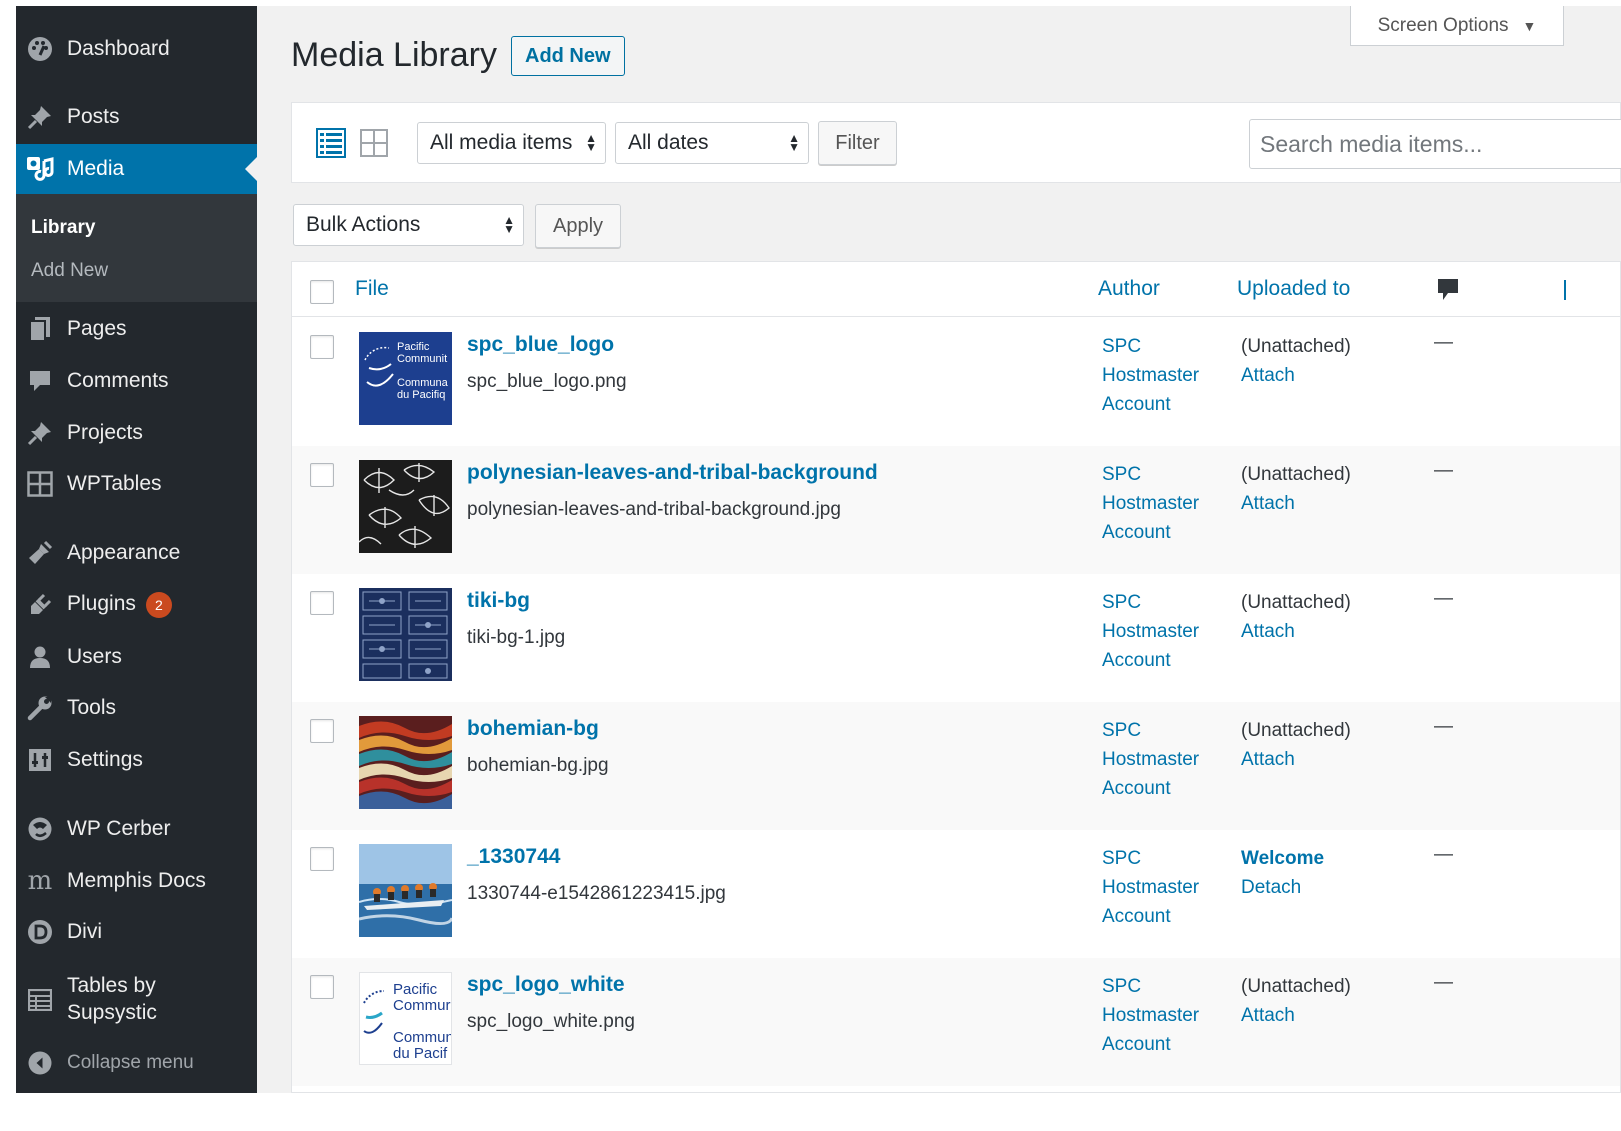  I want to click on thumbnail-text: Pacific Communit Communa du Pacifiq, so click(422, 371).